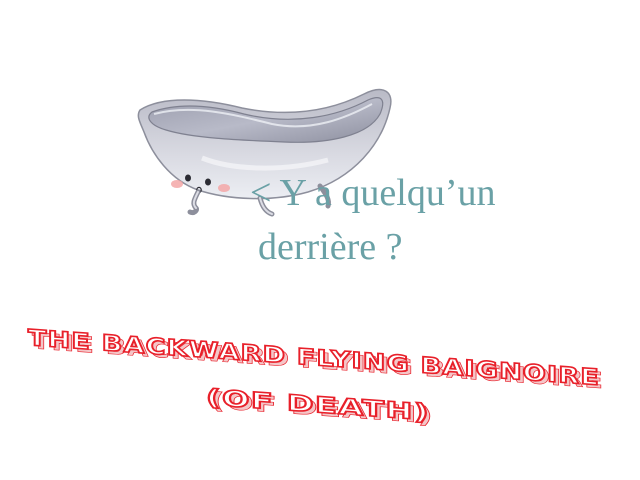 This screenshot has width=640, height=480. What do you see at coordinates (373, 220) in the screenshot?
I see `dialogue-text: < Y a quelqu’un derrière ?` at bounding box center [373, 220].